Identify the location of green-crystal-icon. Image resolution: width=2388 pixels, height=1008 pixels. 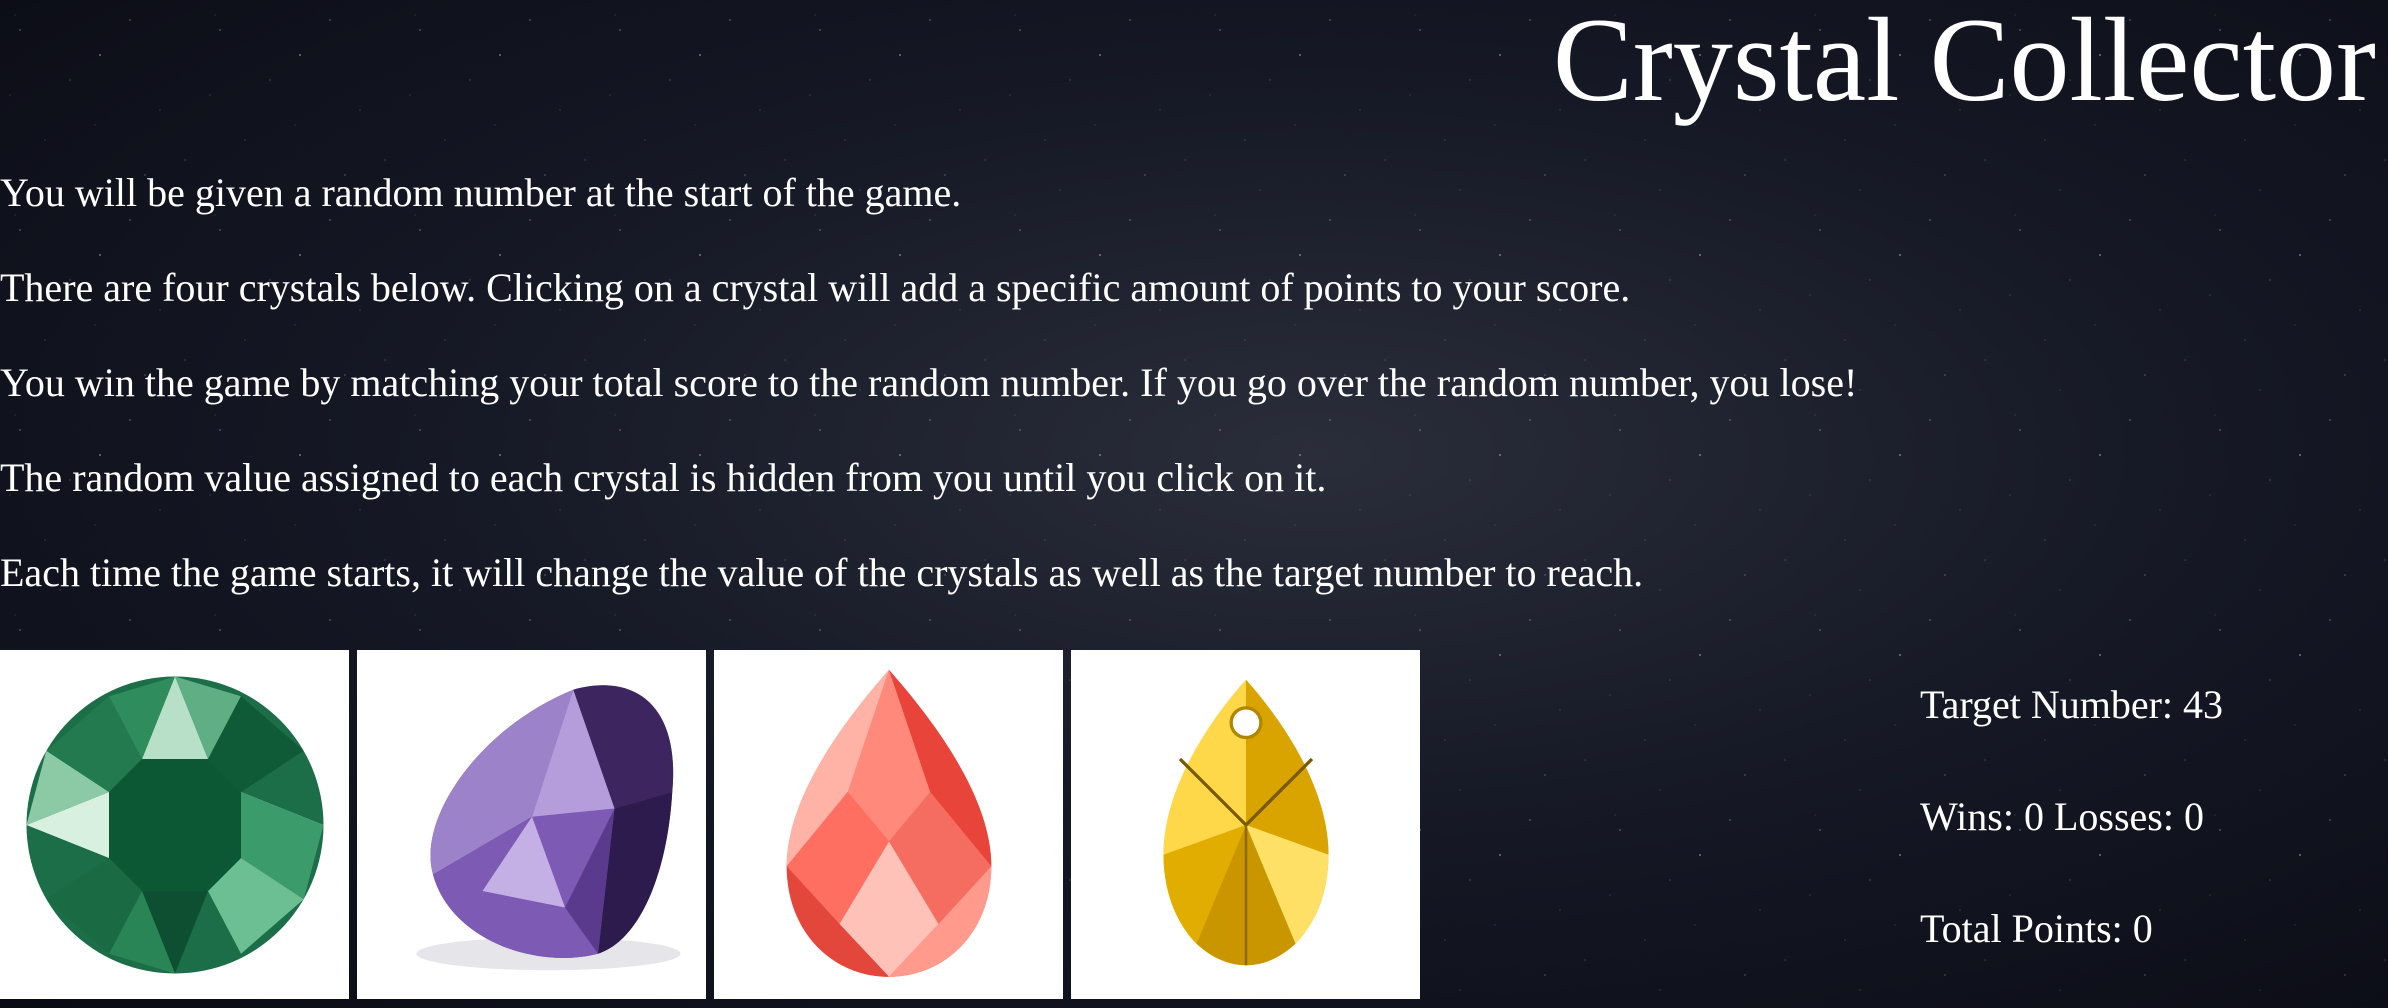
(174, 824).